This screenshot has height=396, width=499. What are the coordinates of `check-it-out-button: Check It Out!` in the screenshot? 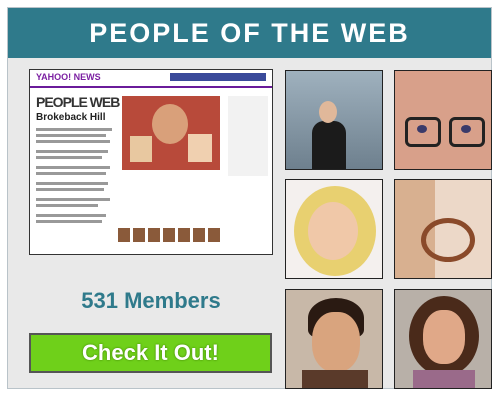 It's located at (150, 353).